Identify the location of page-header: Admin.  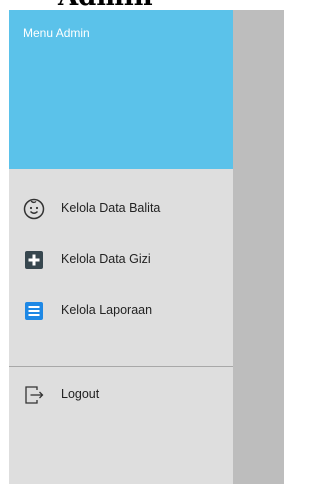
(147, 5).